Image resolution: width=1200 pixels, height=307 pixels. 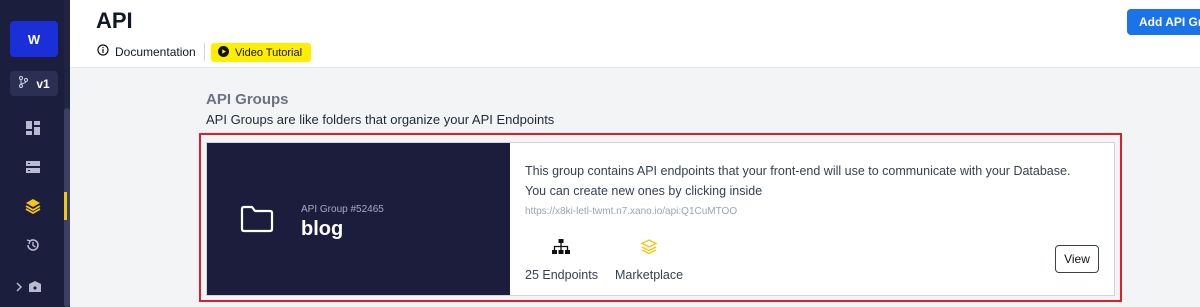 What do you see at coordinates (43, 83) in the screenshot?
I see `branch-label: v1` at bounding box center [43, 83].